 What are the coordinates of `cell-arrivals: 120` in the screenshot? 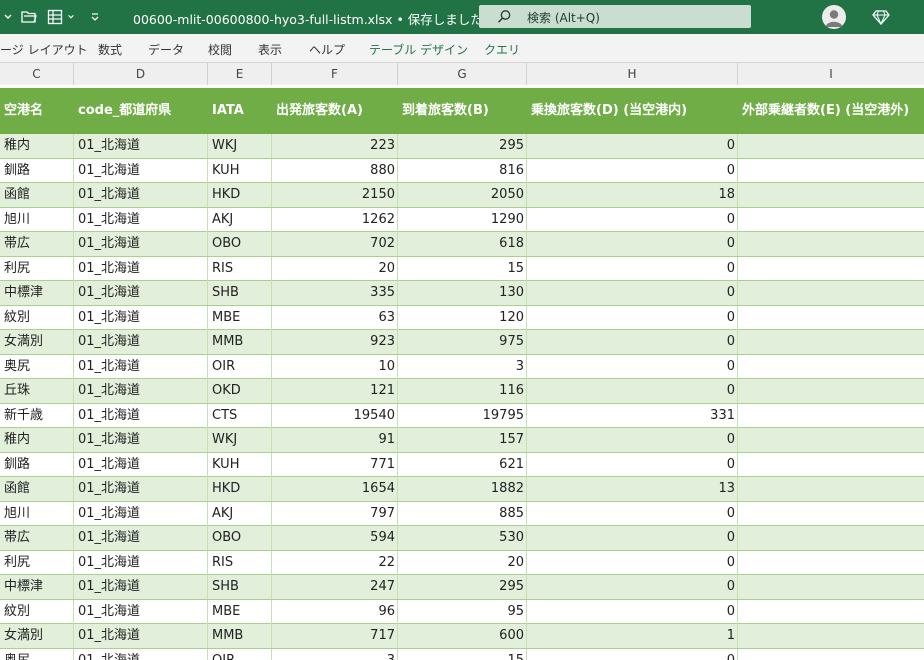 It's located at (462, 317).